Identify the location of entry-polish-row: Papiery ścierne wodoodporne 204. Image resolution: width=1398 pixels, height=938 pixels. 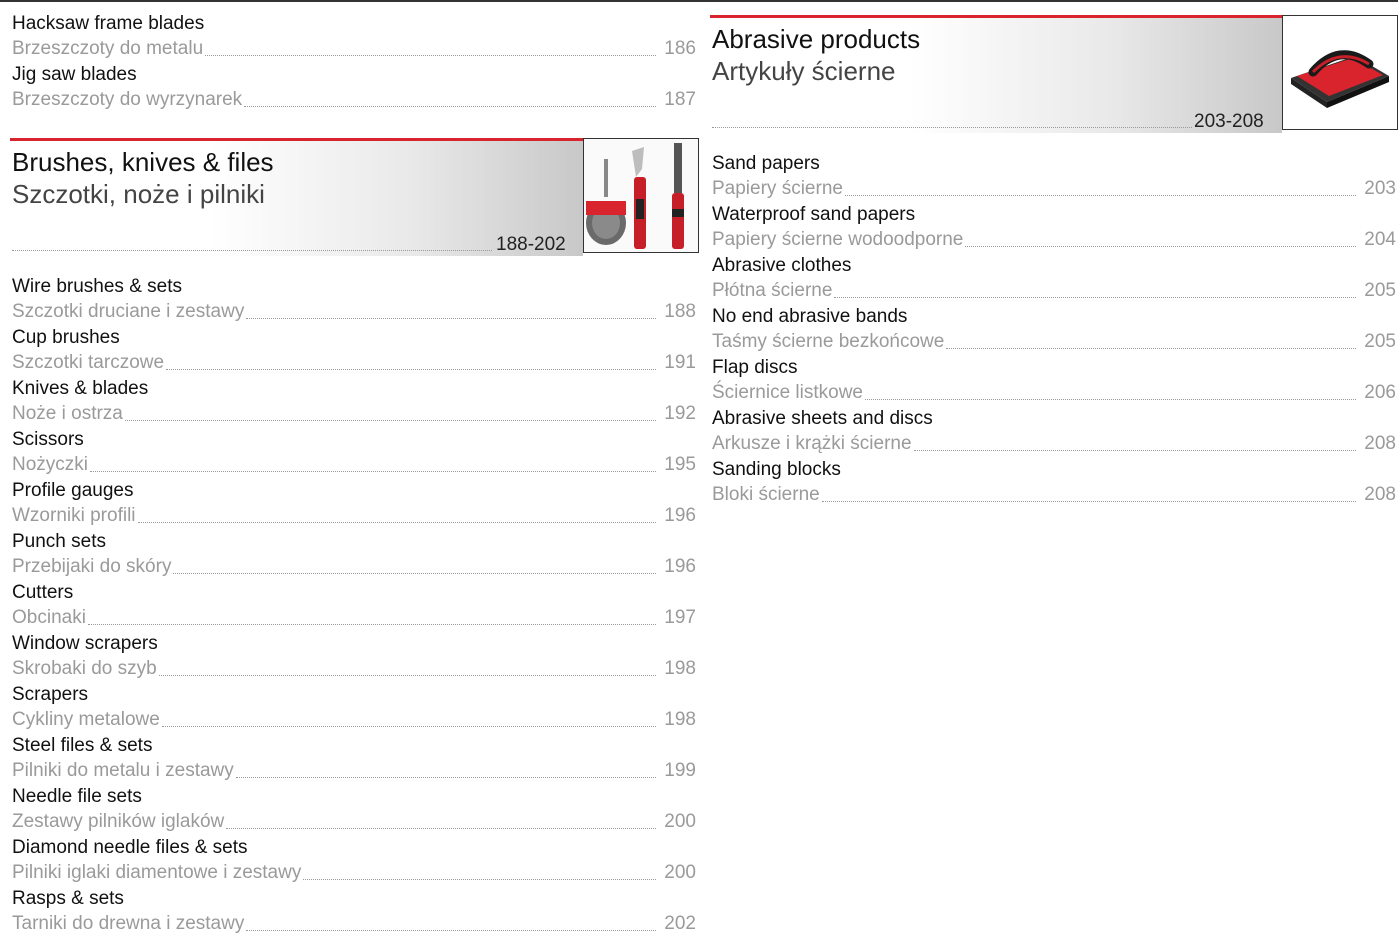
(1054, 240).